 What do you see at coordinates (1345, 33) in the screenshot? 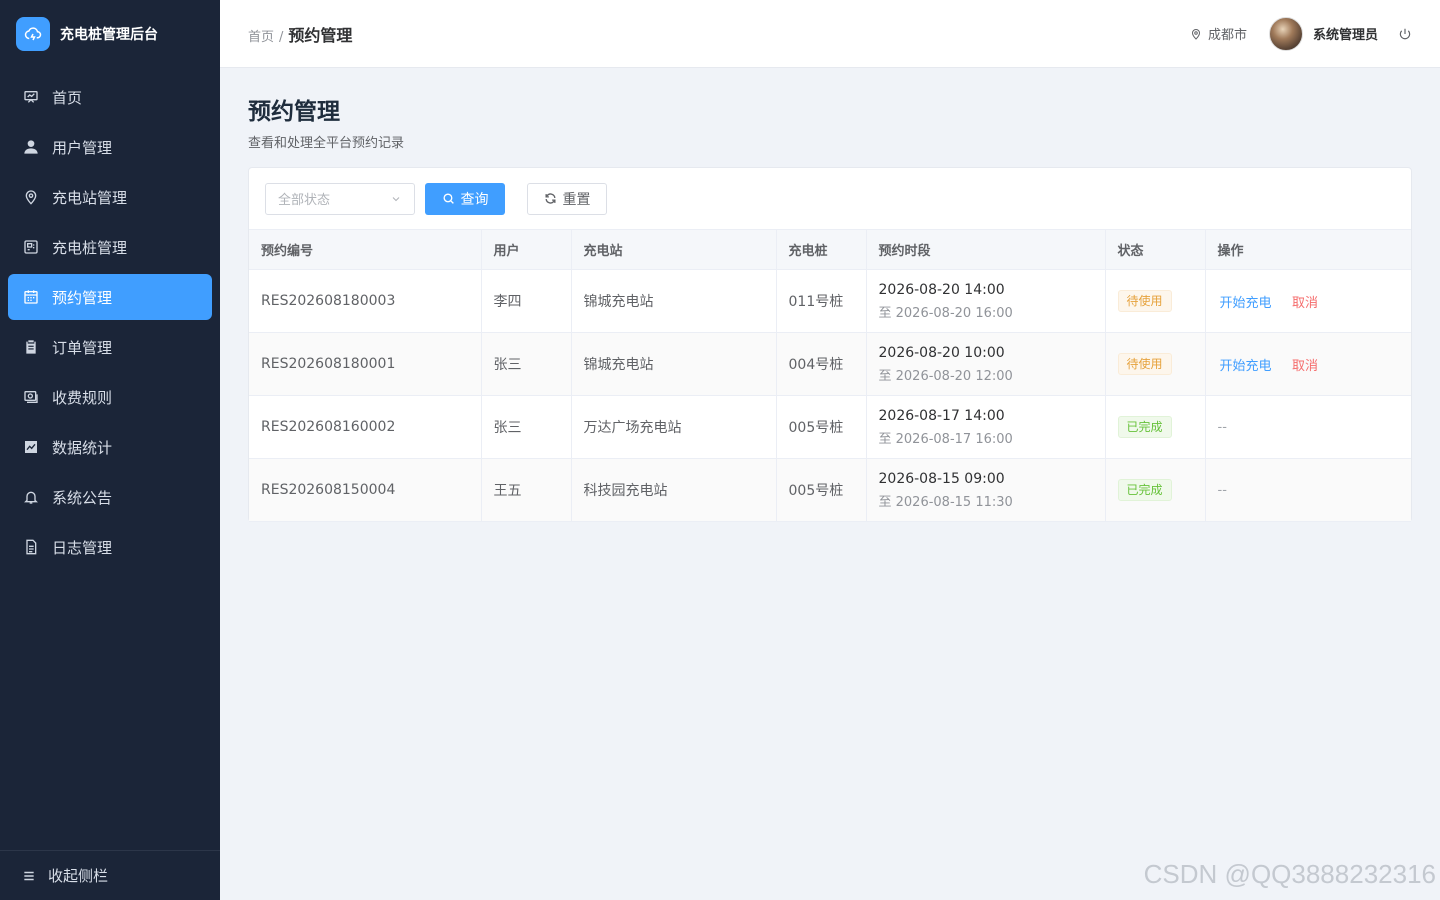
I see `username: 系统管理员` at bounding box center [1345, 33].